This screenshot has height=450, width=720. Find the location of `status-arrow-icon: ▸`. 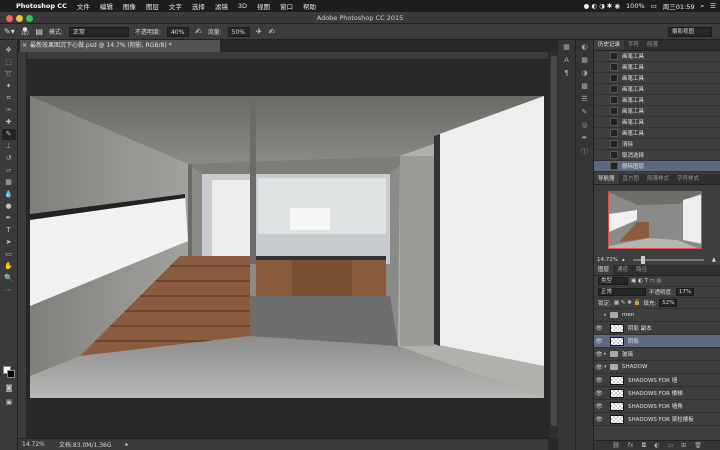

status-arrow-icon: ▸ is located at coordinates (126, 444).